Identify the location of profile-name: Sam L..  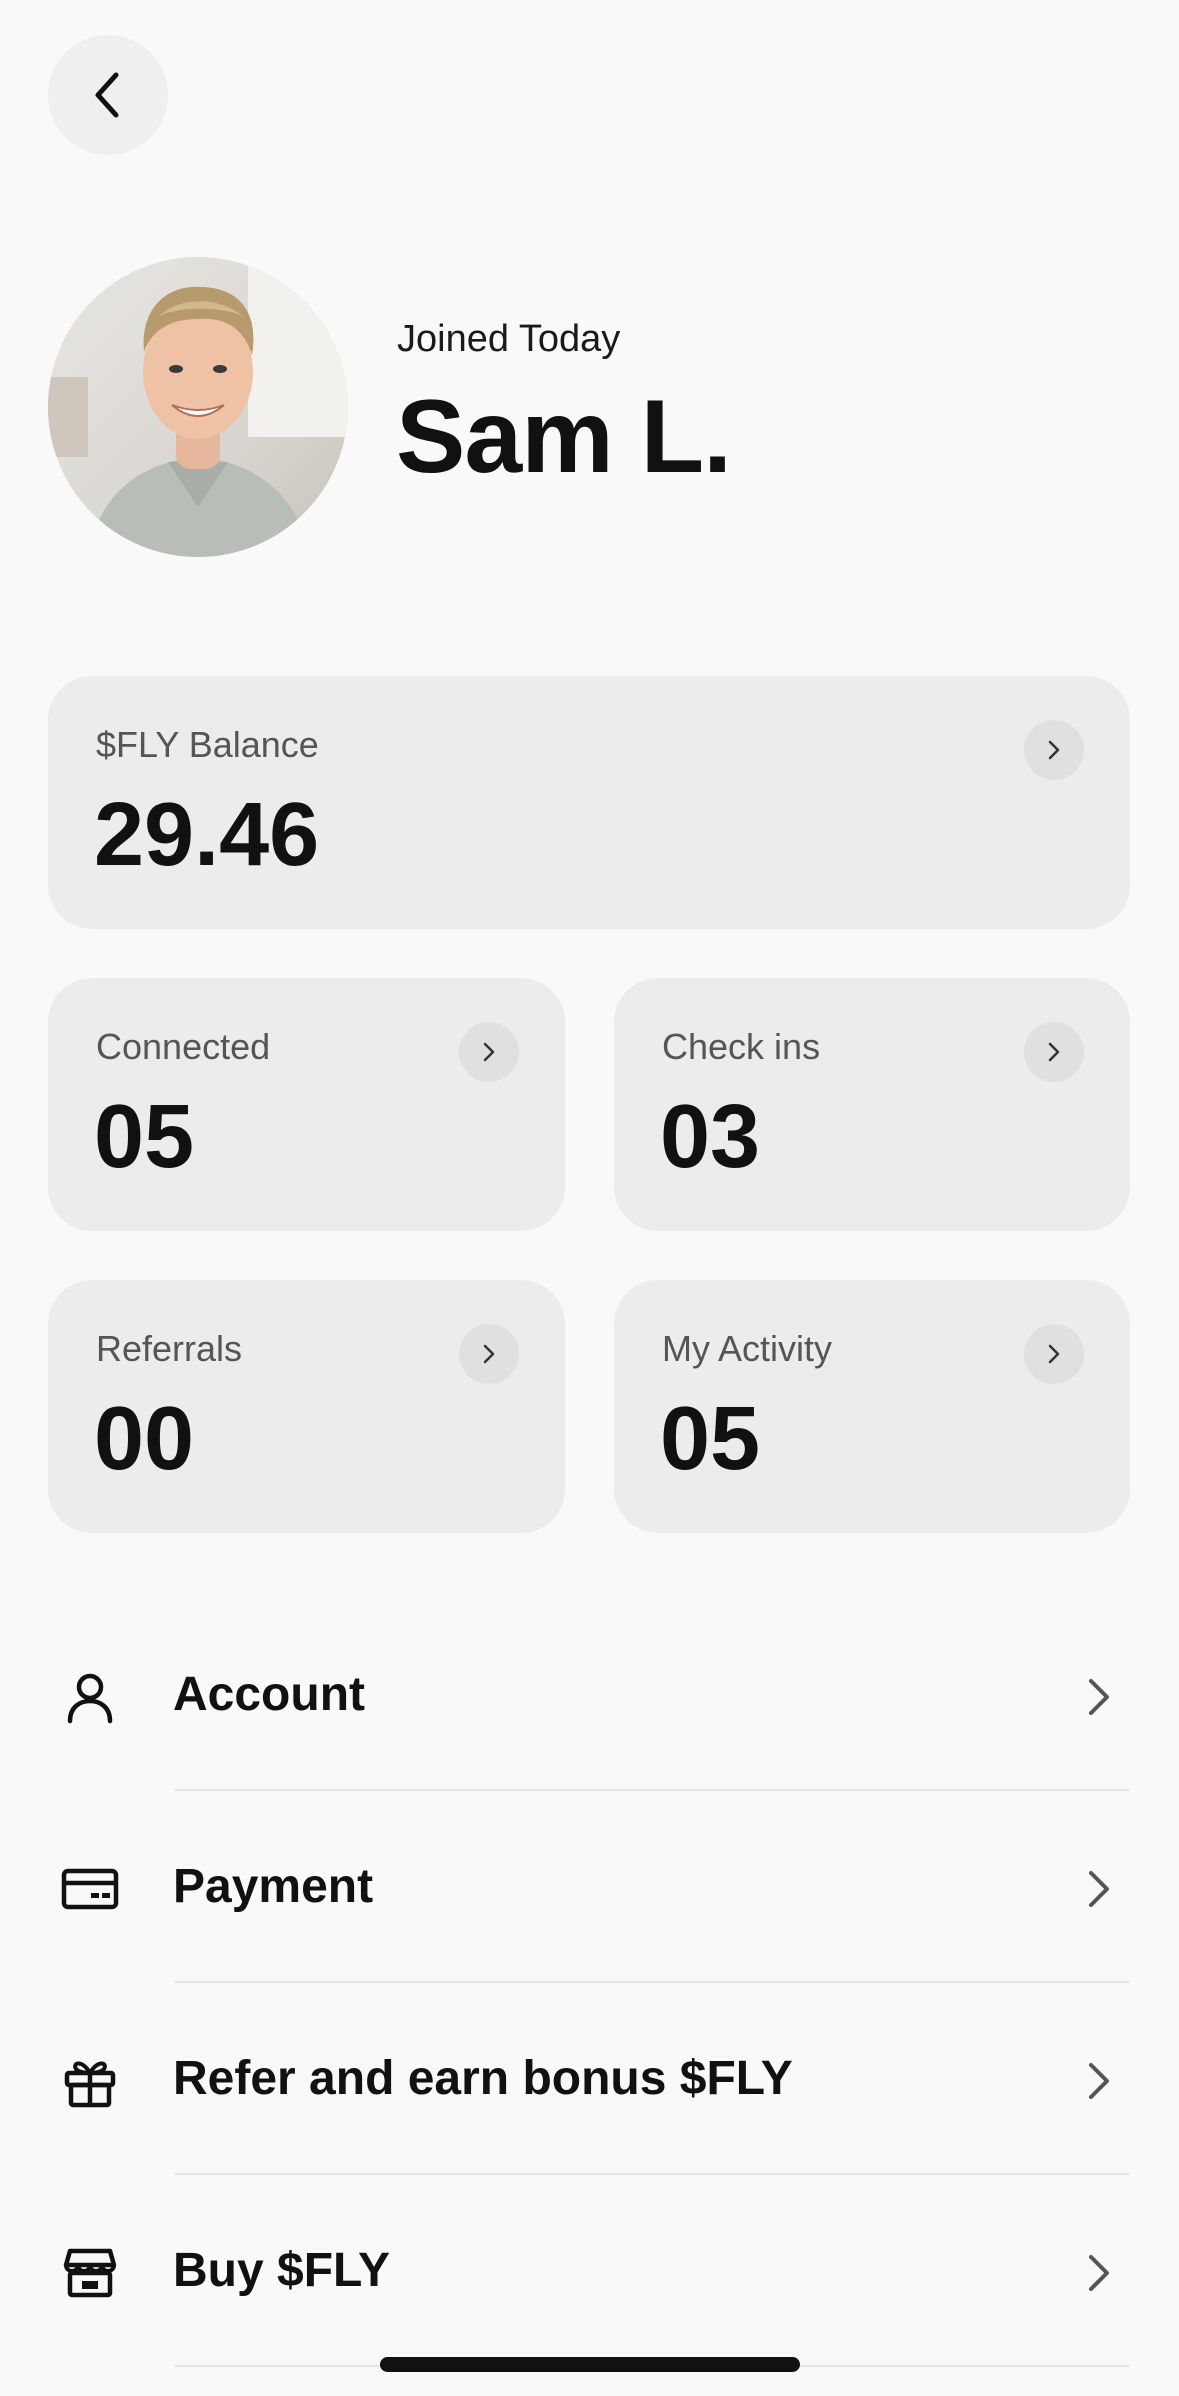
(564, 437).